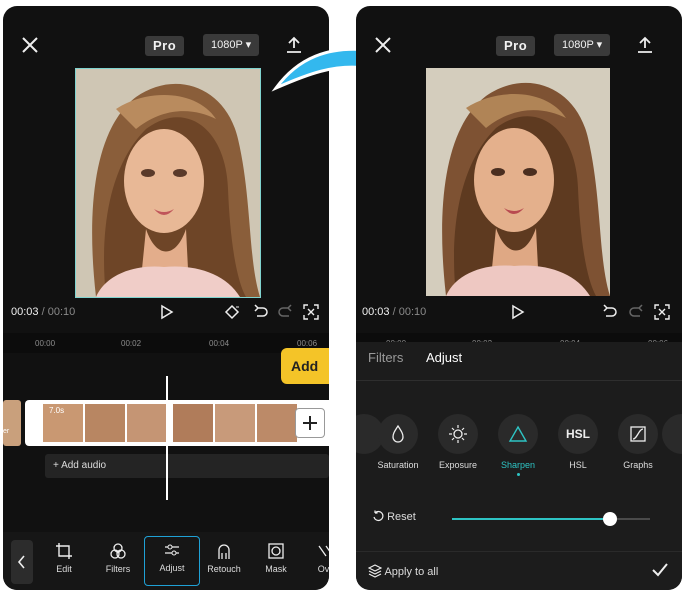 The height and width of the screenshot is (594, 686). I want to click on tool-edit: Edit, so click(64, 561).